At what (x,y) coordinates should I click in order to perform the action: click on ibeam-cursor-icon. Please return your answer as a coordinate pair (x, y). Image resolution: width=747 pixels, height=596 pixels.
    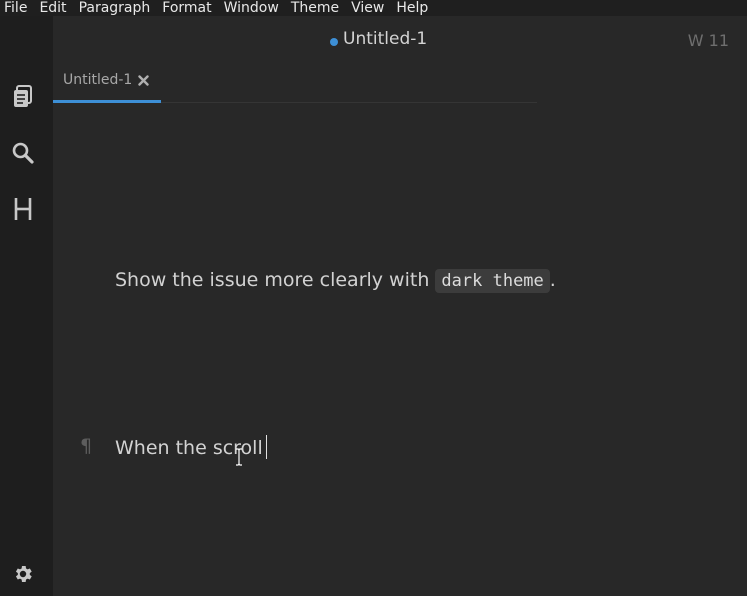
    Looking at the image, I should click on (239, 457).